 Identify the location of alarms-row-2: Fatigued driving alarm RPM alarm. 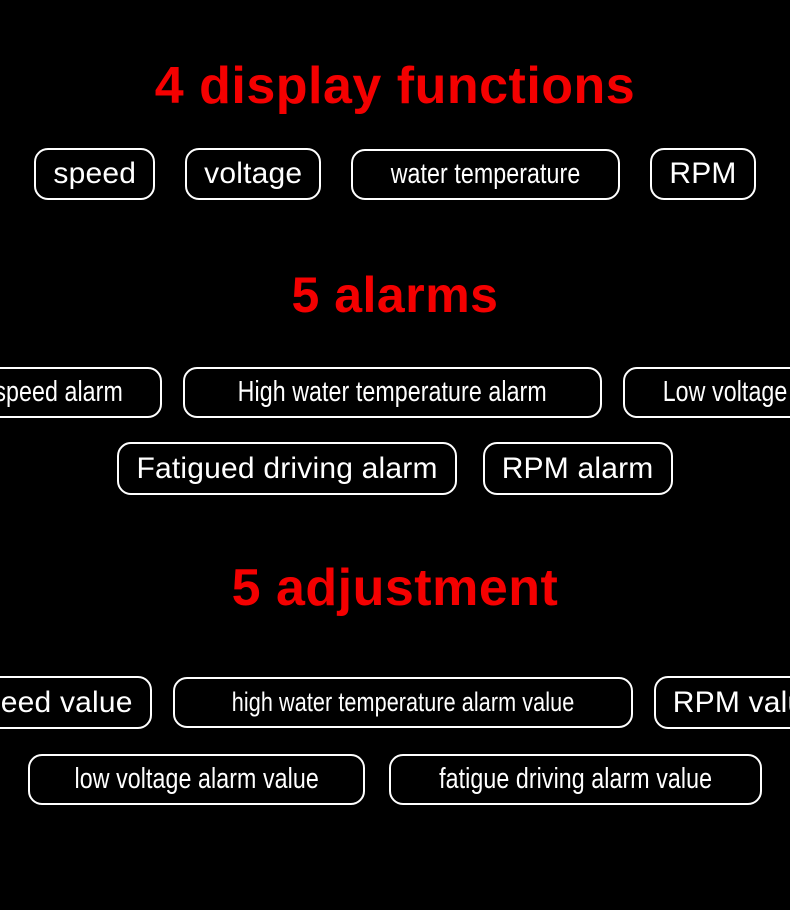
(395, 468).